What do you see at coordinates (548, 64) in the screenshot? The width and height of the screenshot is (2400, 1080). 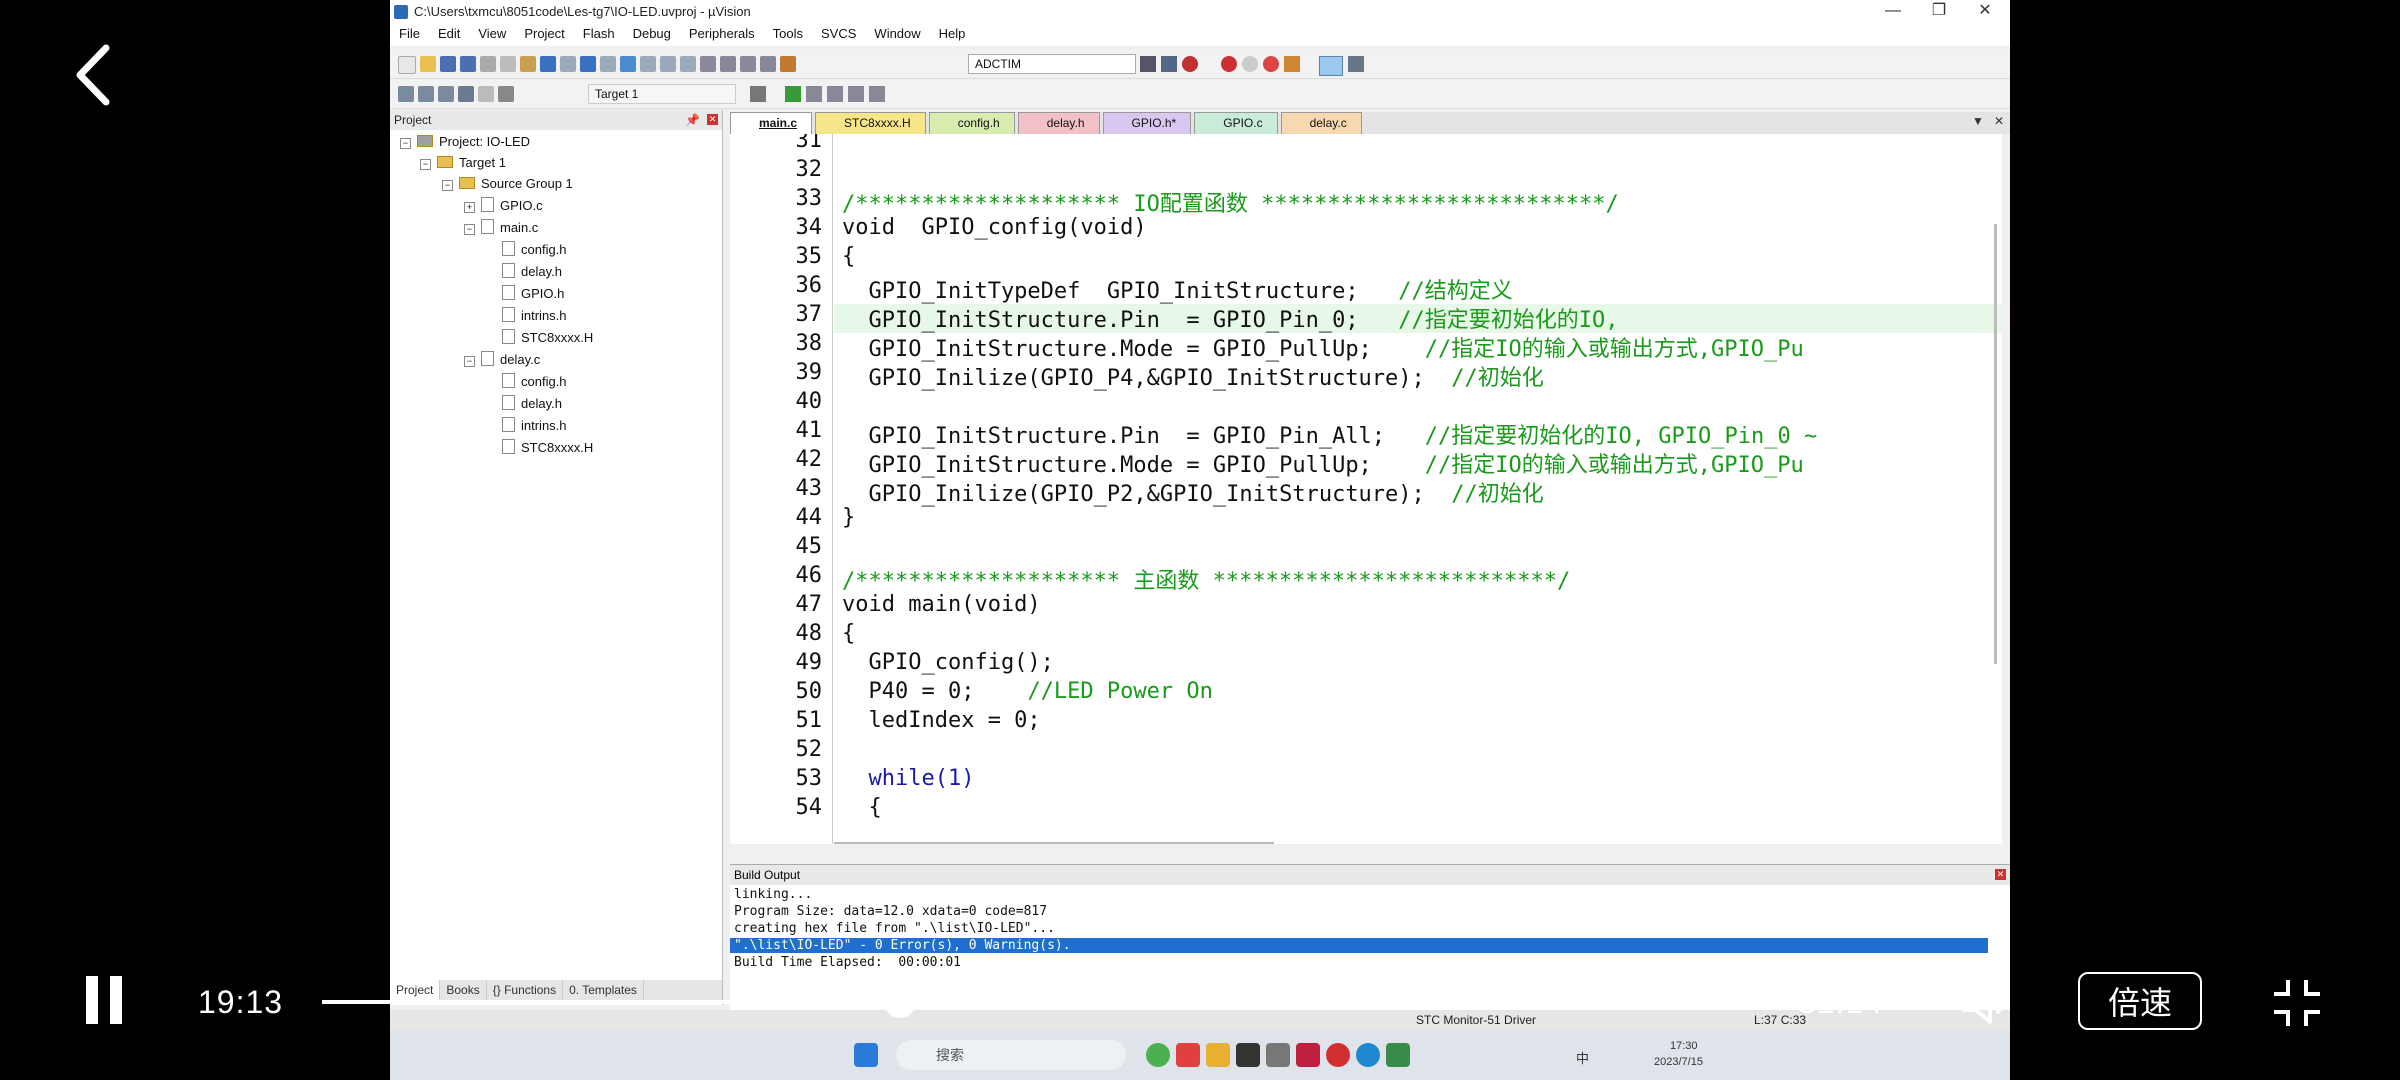 I see `undo-icon` at bounding box center [548, 64].